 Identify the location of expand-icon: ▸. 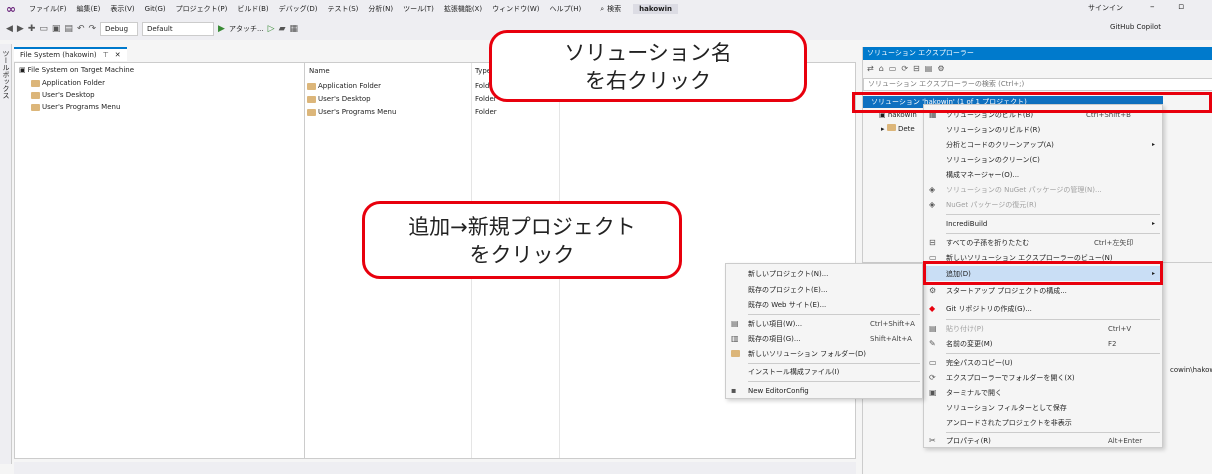
(883, 129).